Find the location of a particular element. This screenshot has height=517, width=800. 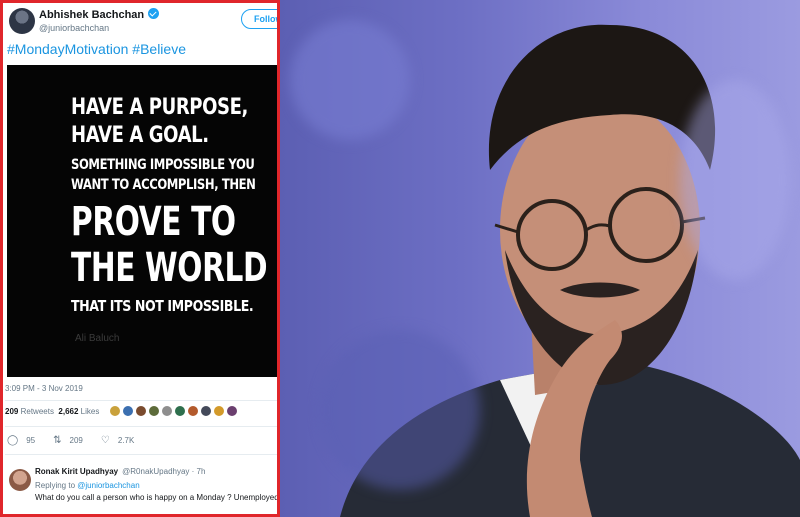

quote-line: THAT ITS NOT IMPOSSIBLE. is located at coordinates (162, 306).